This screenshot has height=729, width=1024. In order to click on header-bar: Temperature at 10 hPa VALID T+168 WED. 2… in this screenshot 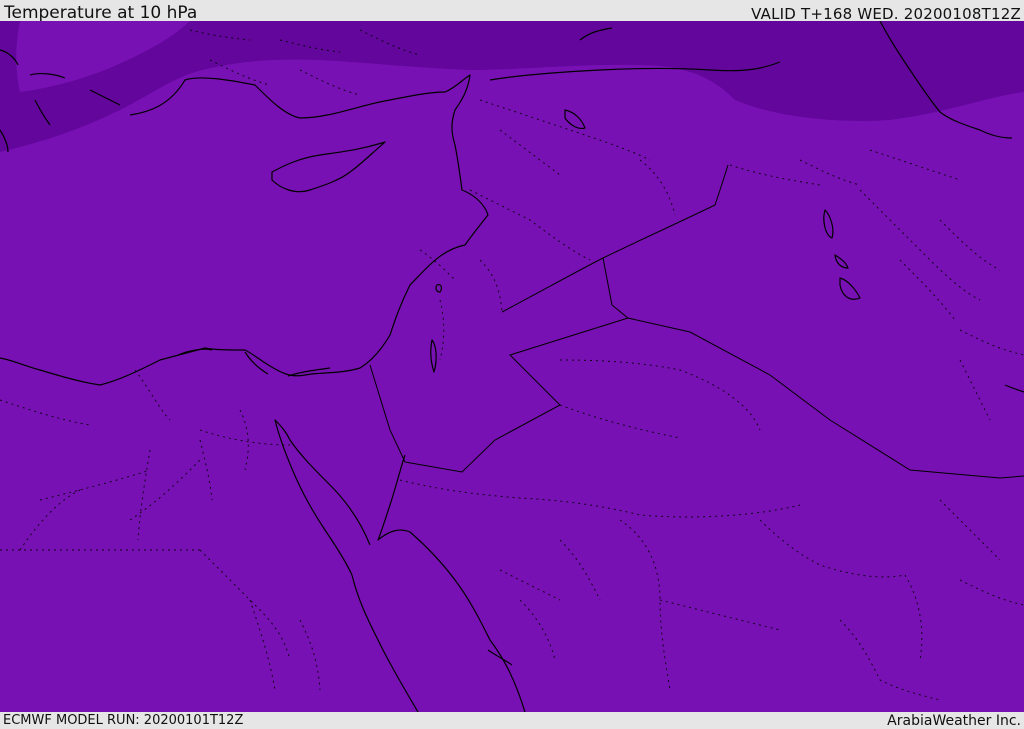, I will do `click(512, 11)`.